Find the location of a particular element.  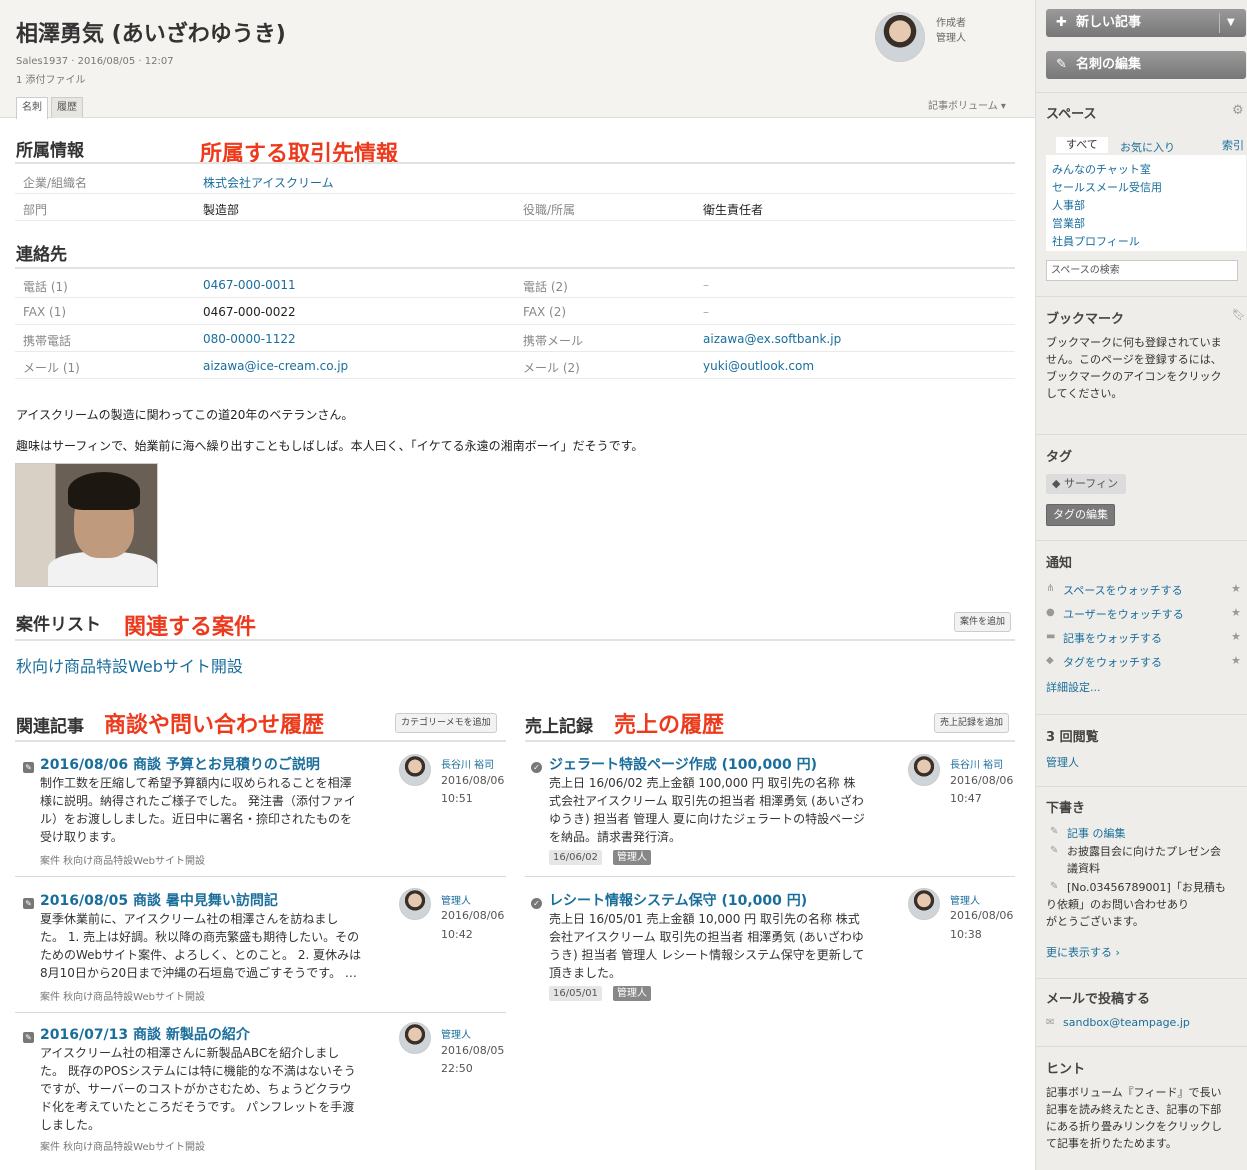

add-sales-record-button: 売上記録を追加 is located at coordinates (972, 723).